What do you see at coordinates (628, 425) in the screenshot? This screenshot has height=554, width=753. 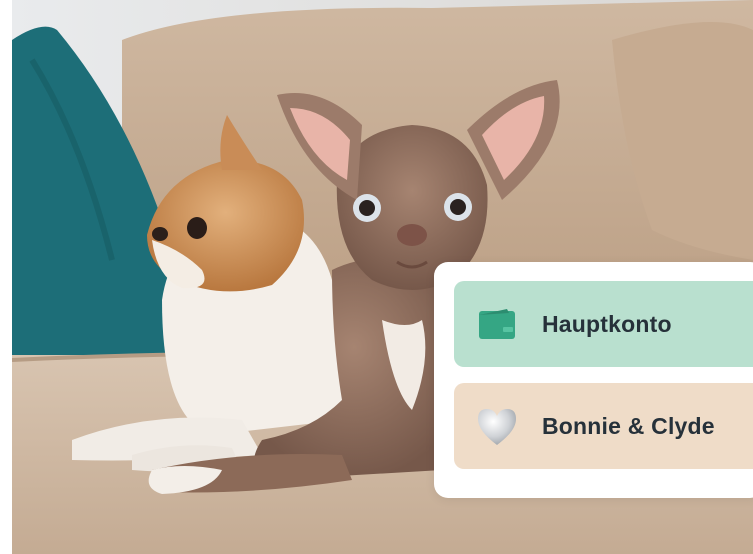 I see `account-label: Bonnie & Clyde` at bounding box center [628, 425].